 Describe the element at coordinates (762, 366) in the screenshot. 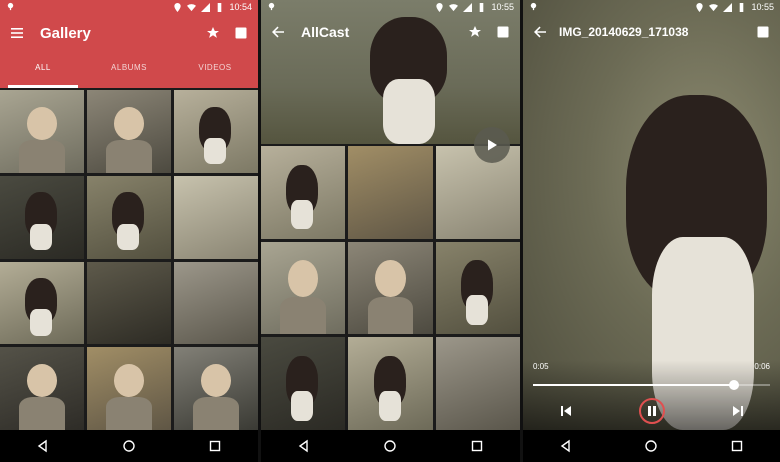

I see `total-time: 0:06` at that location.